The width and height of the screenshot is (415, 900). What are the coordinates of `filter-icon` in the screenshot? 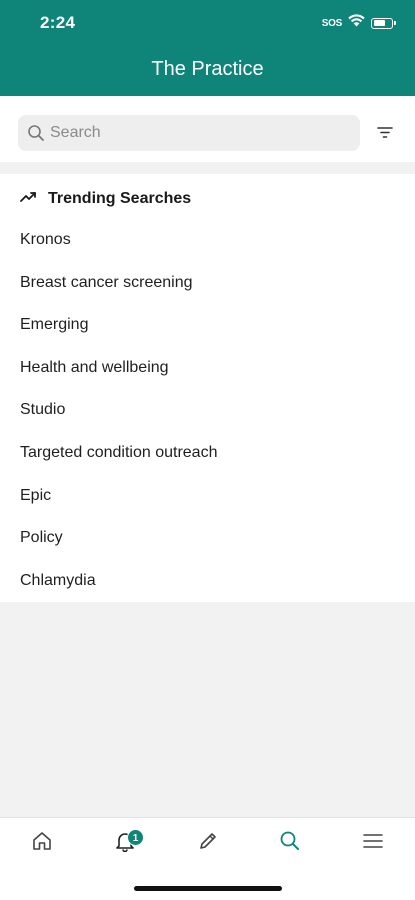 It's located at (385, 134).